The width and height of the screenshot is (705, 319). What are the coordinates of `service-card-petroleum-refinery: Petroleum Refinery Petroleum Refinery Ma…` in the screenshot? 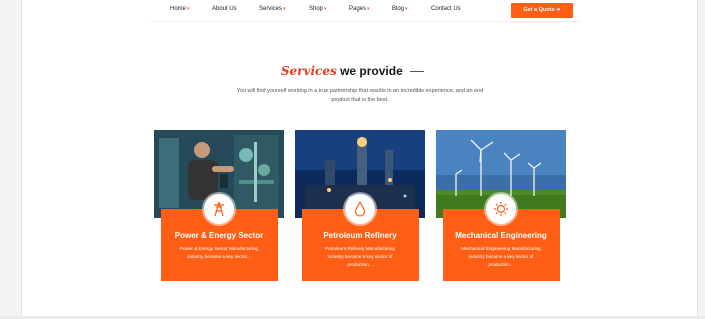 It's located at (360, 205).